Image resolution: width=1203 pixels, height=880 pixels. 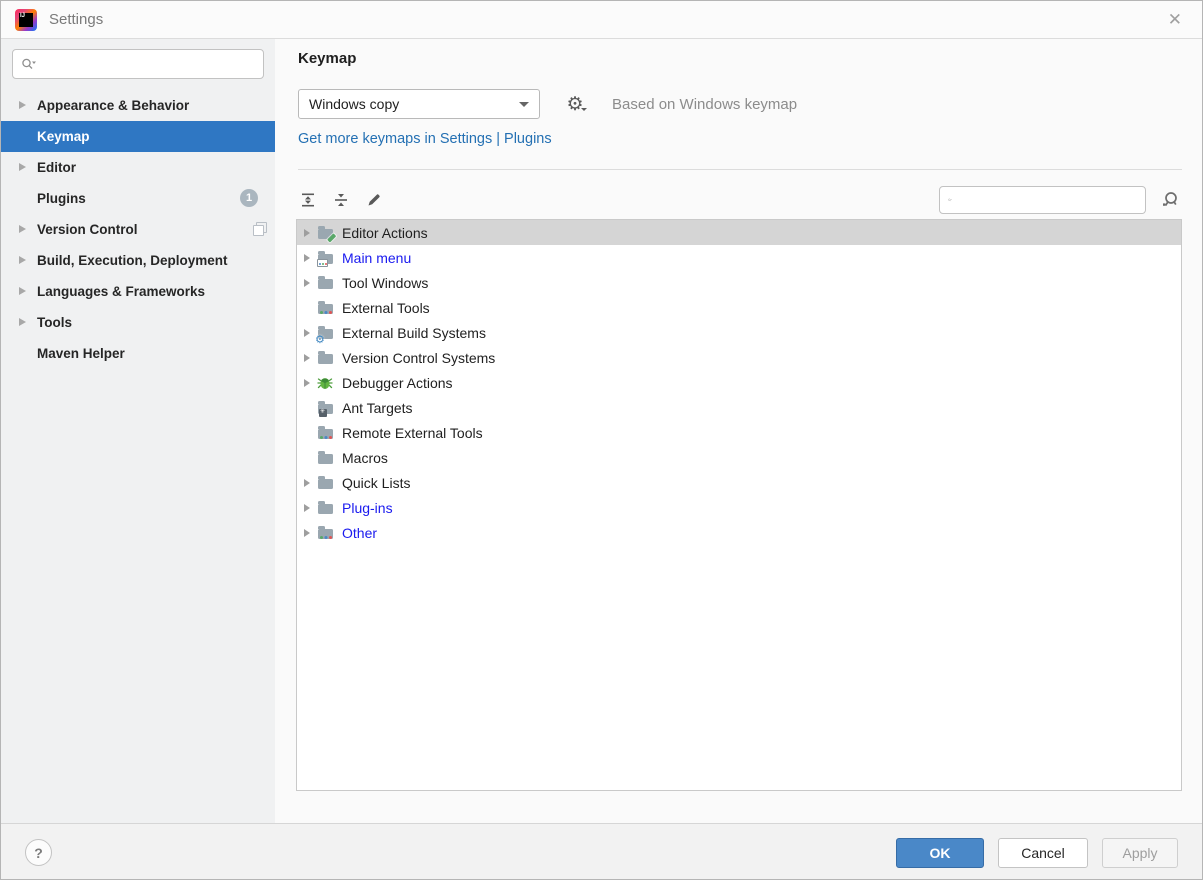 What do you see at coordinates (138, 322) in the screenshot?
I see `sidebar-item-tools: Tools` at bounding box center [138, 322].